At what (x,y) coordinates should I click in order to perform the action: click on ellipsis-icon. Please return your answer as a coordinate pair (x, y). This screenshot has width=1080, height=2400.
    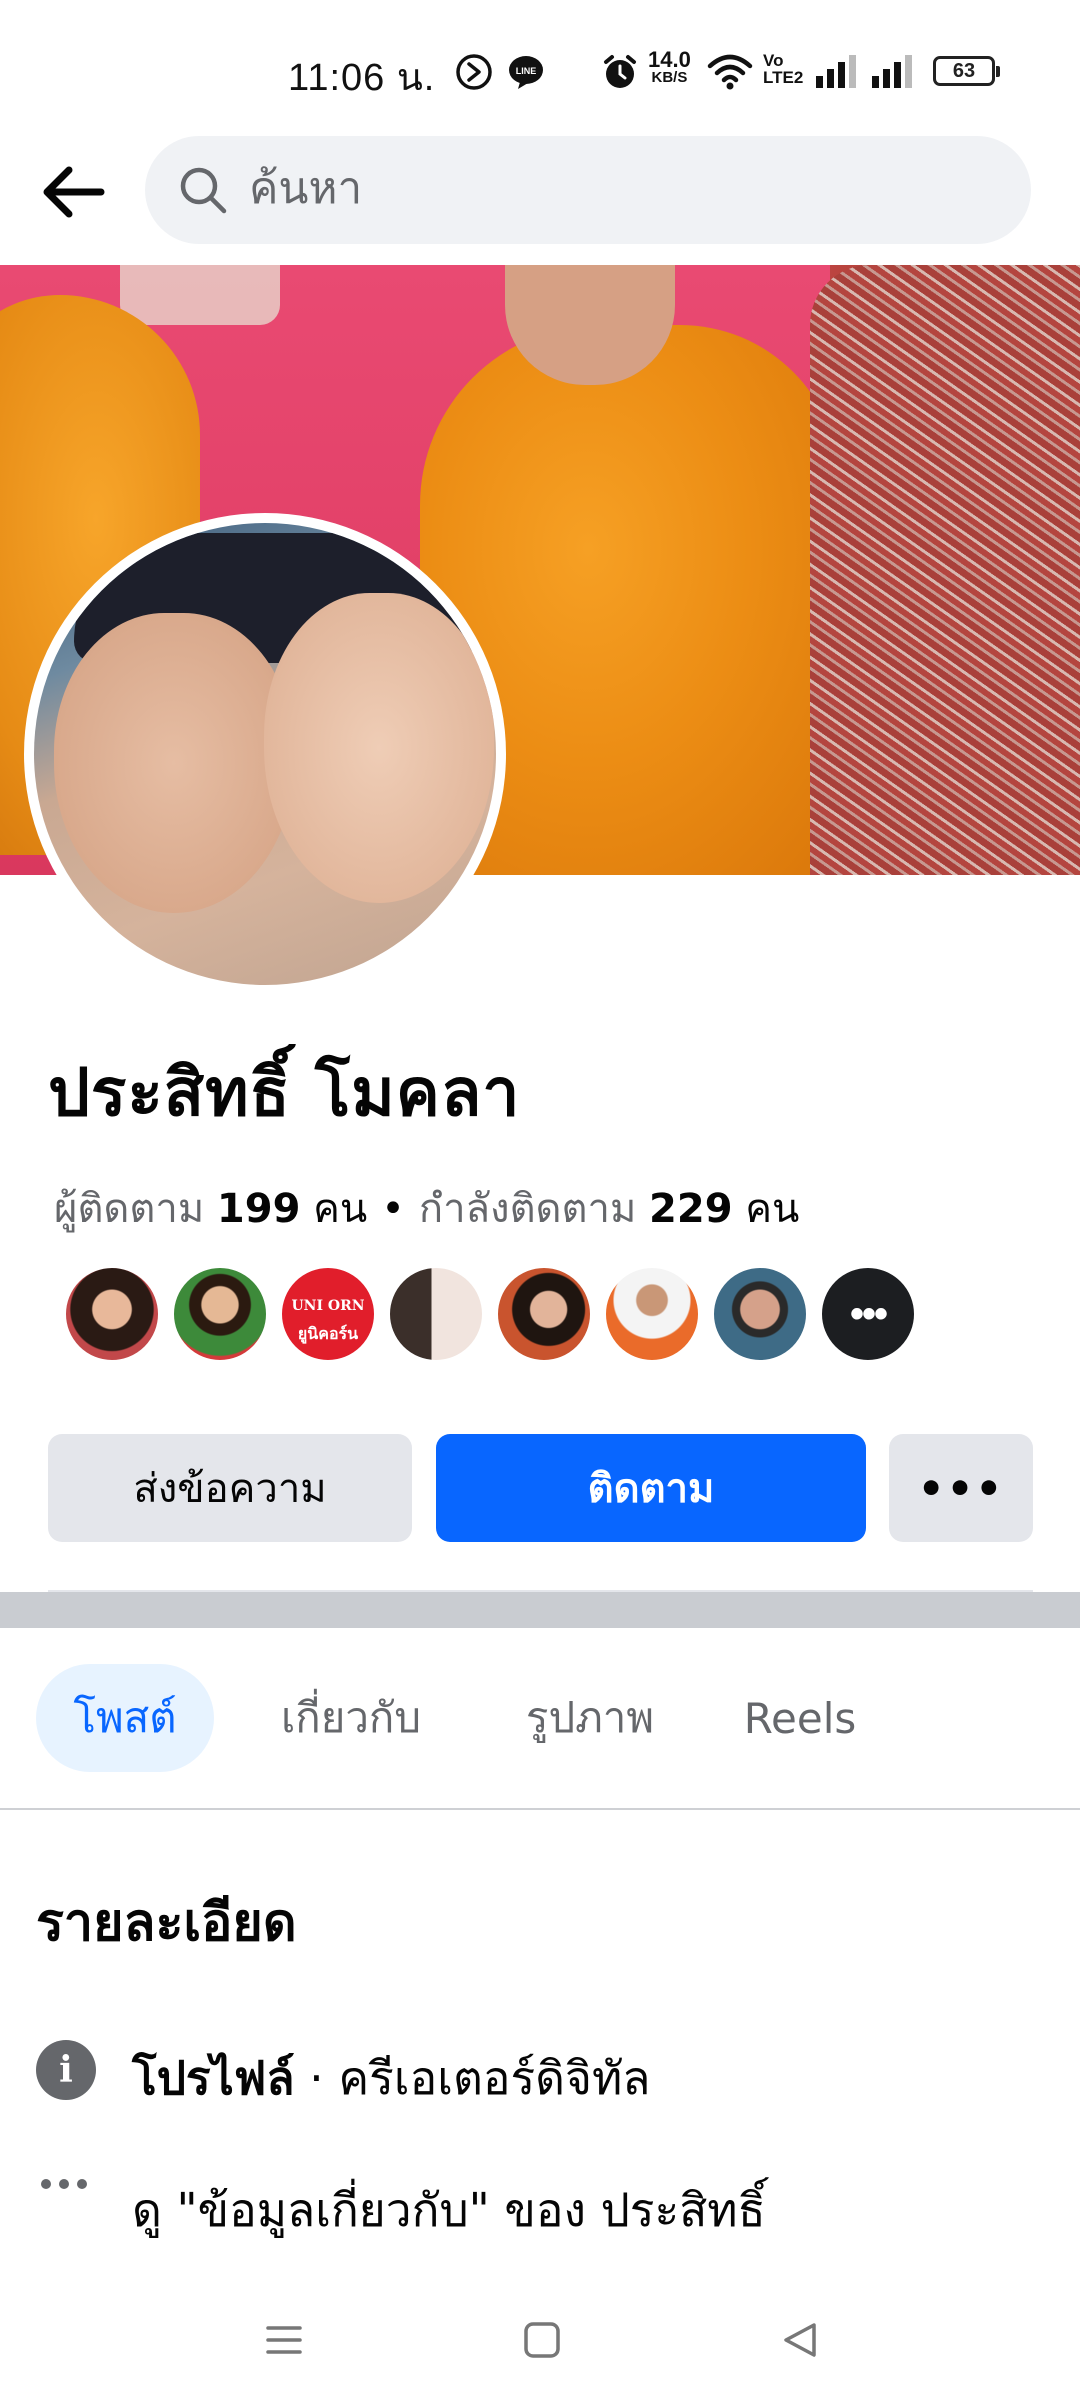
    Looking at the image, I should click on (64, 2184).